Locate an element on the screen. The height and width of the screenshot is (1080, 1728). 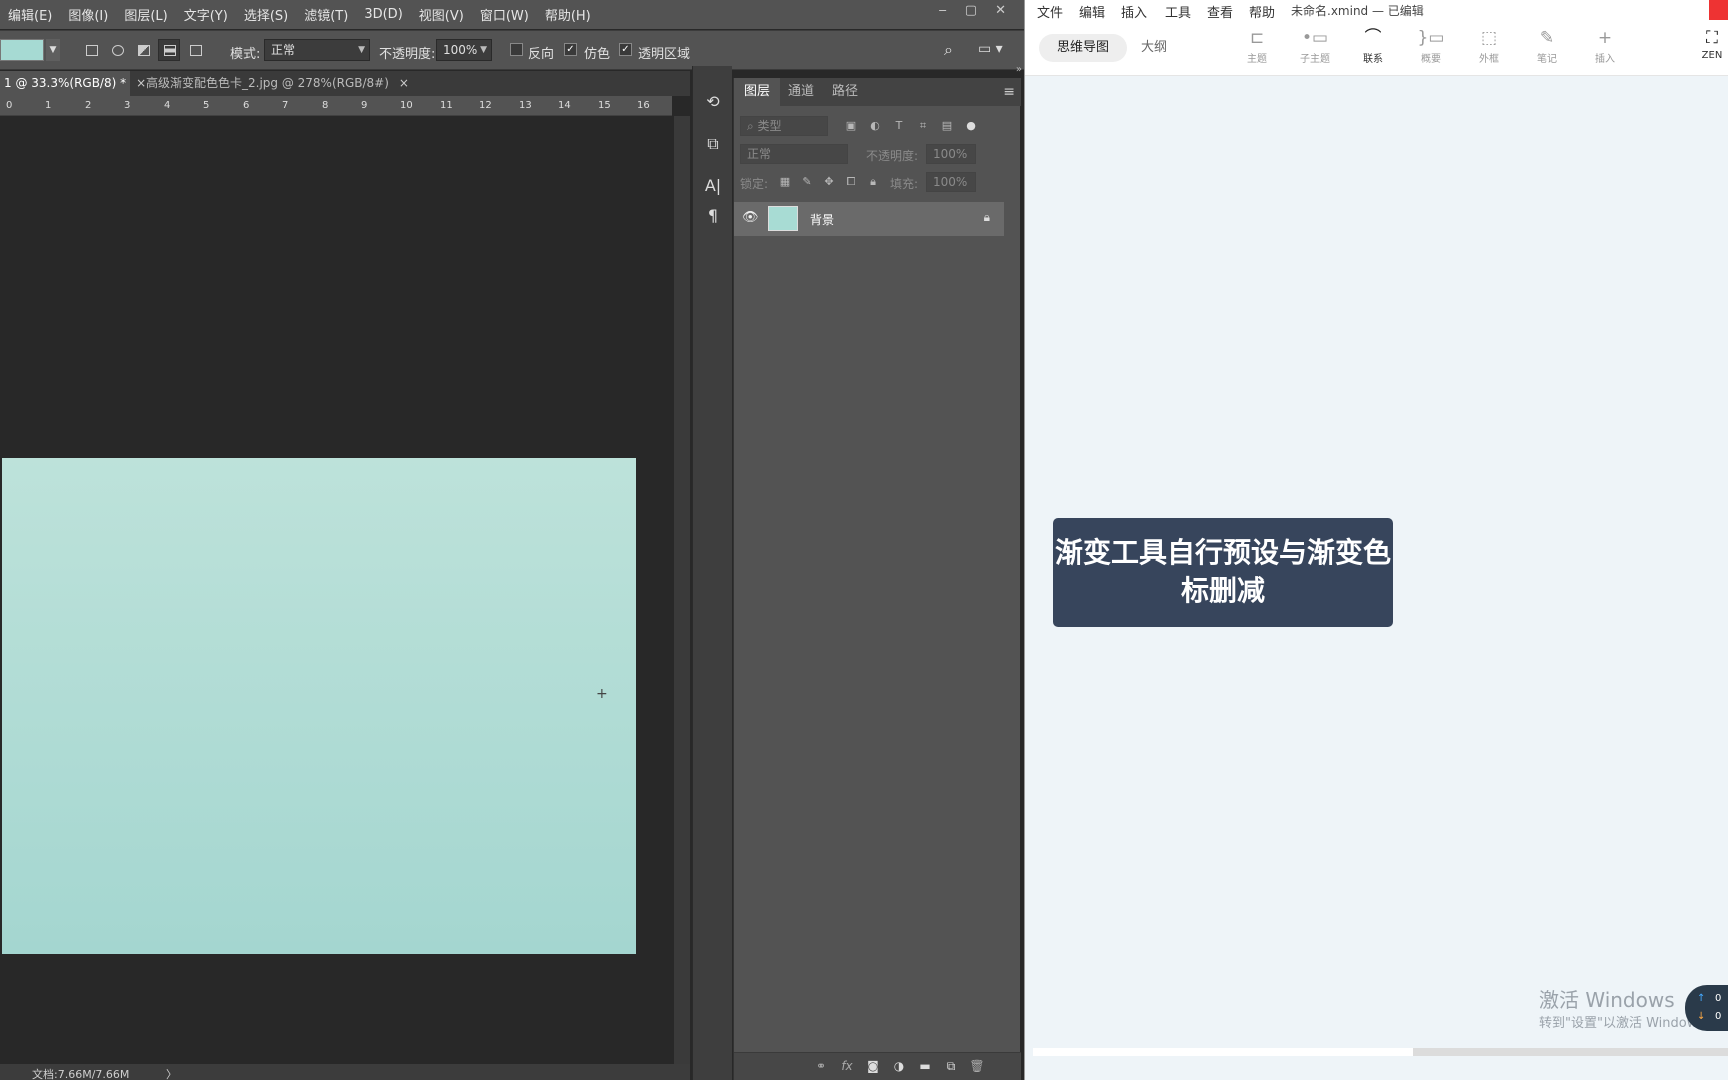
visibility-eye-icon: 👁︎ is located at coordinates (750, 217).